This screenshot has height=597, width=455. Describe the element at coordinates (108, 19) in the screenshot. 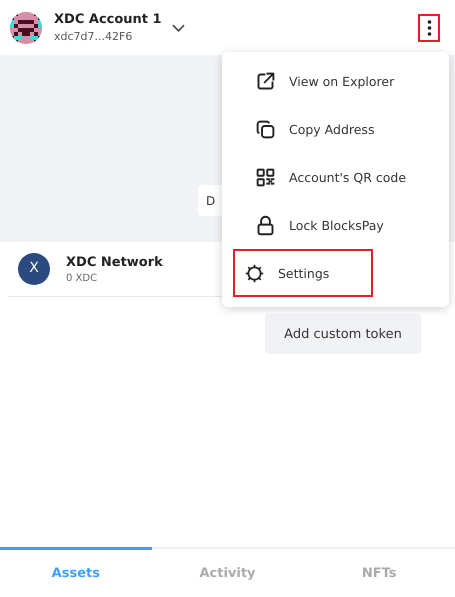

I see `account-name: XDC Account 1` at that location.